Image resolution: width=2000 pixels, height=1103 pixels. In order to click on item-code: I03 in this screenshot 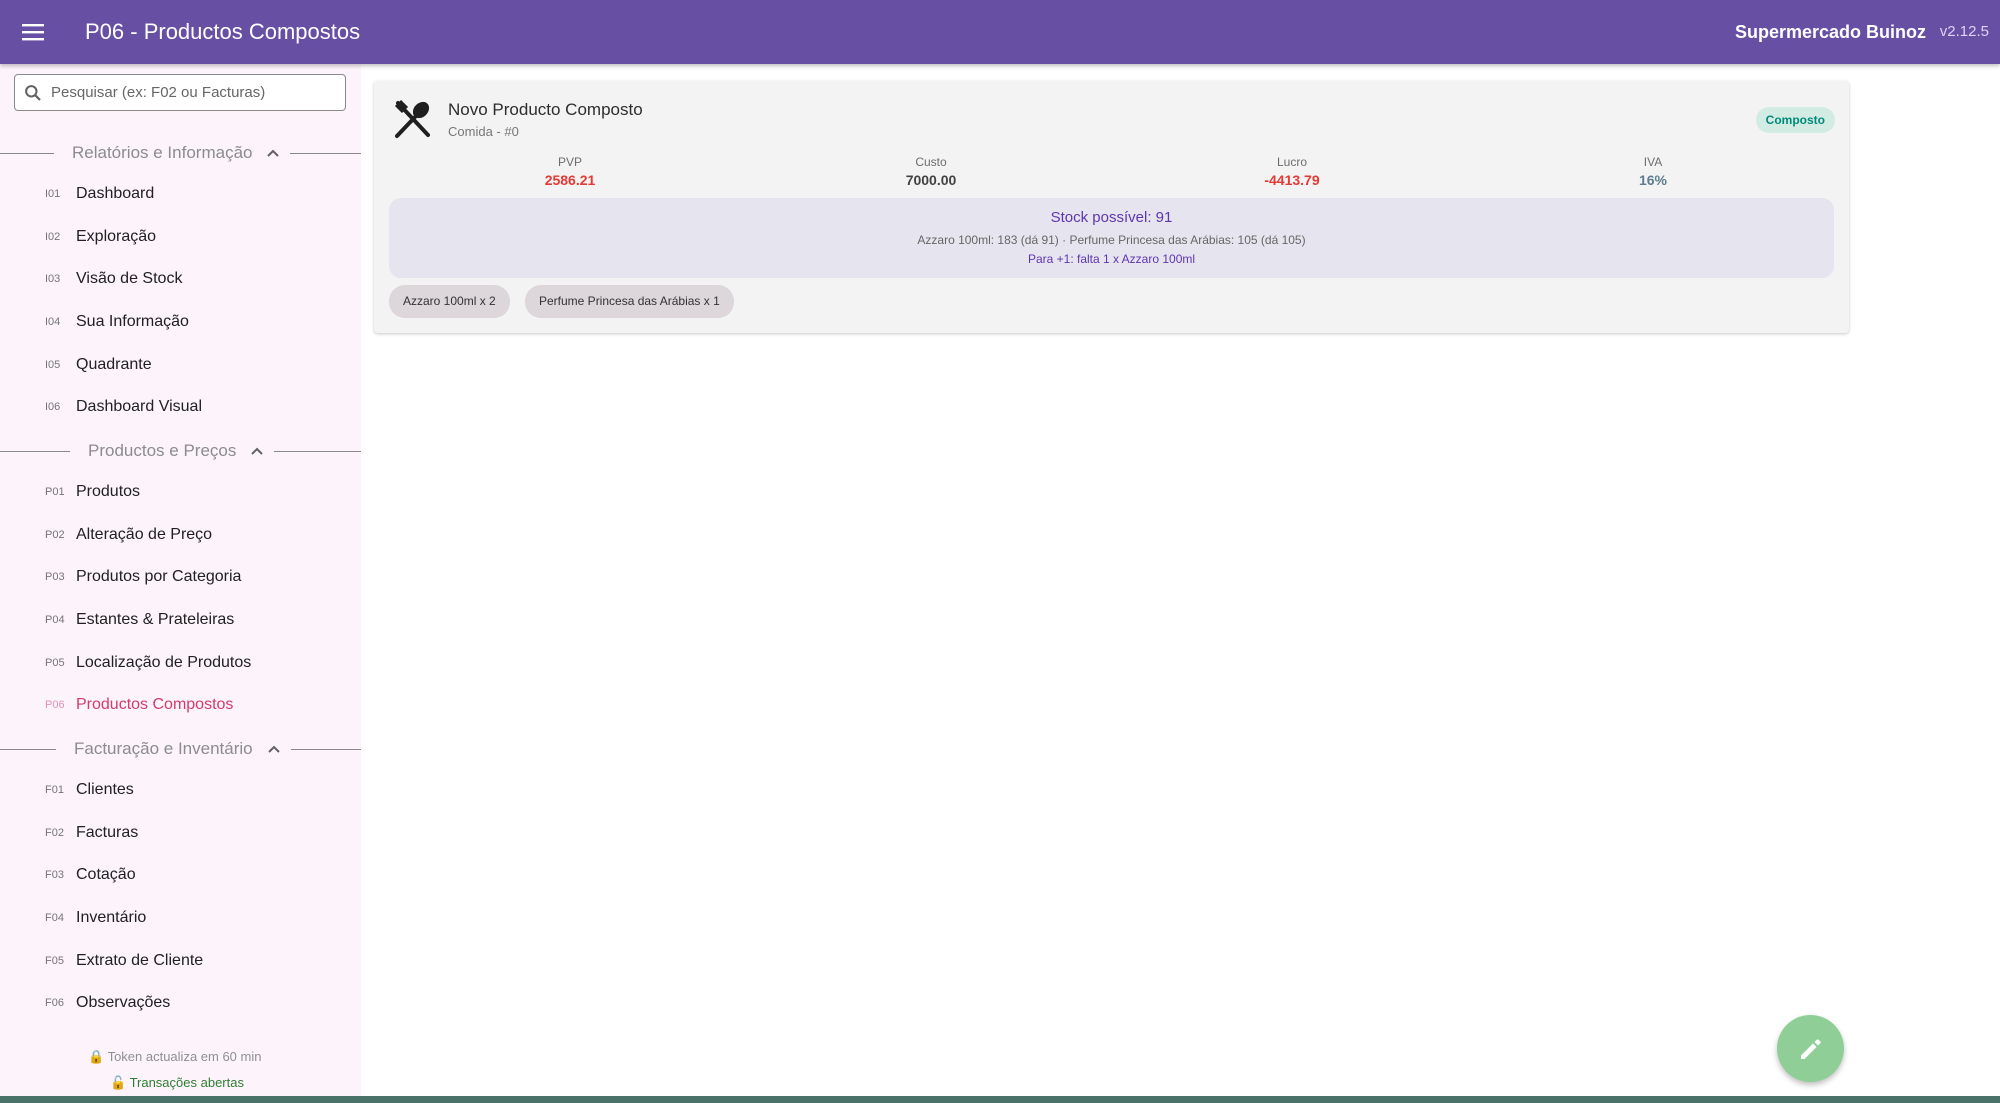, I will do `click(53, 279)`.